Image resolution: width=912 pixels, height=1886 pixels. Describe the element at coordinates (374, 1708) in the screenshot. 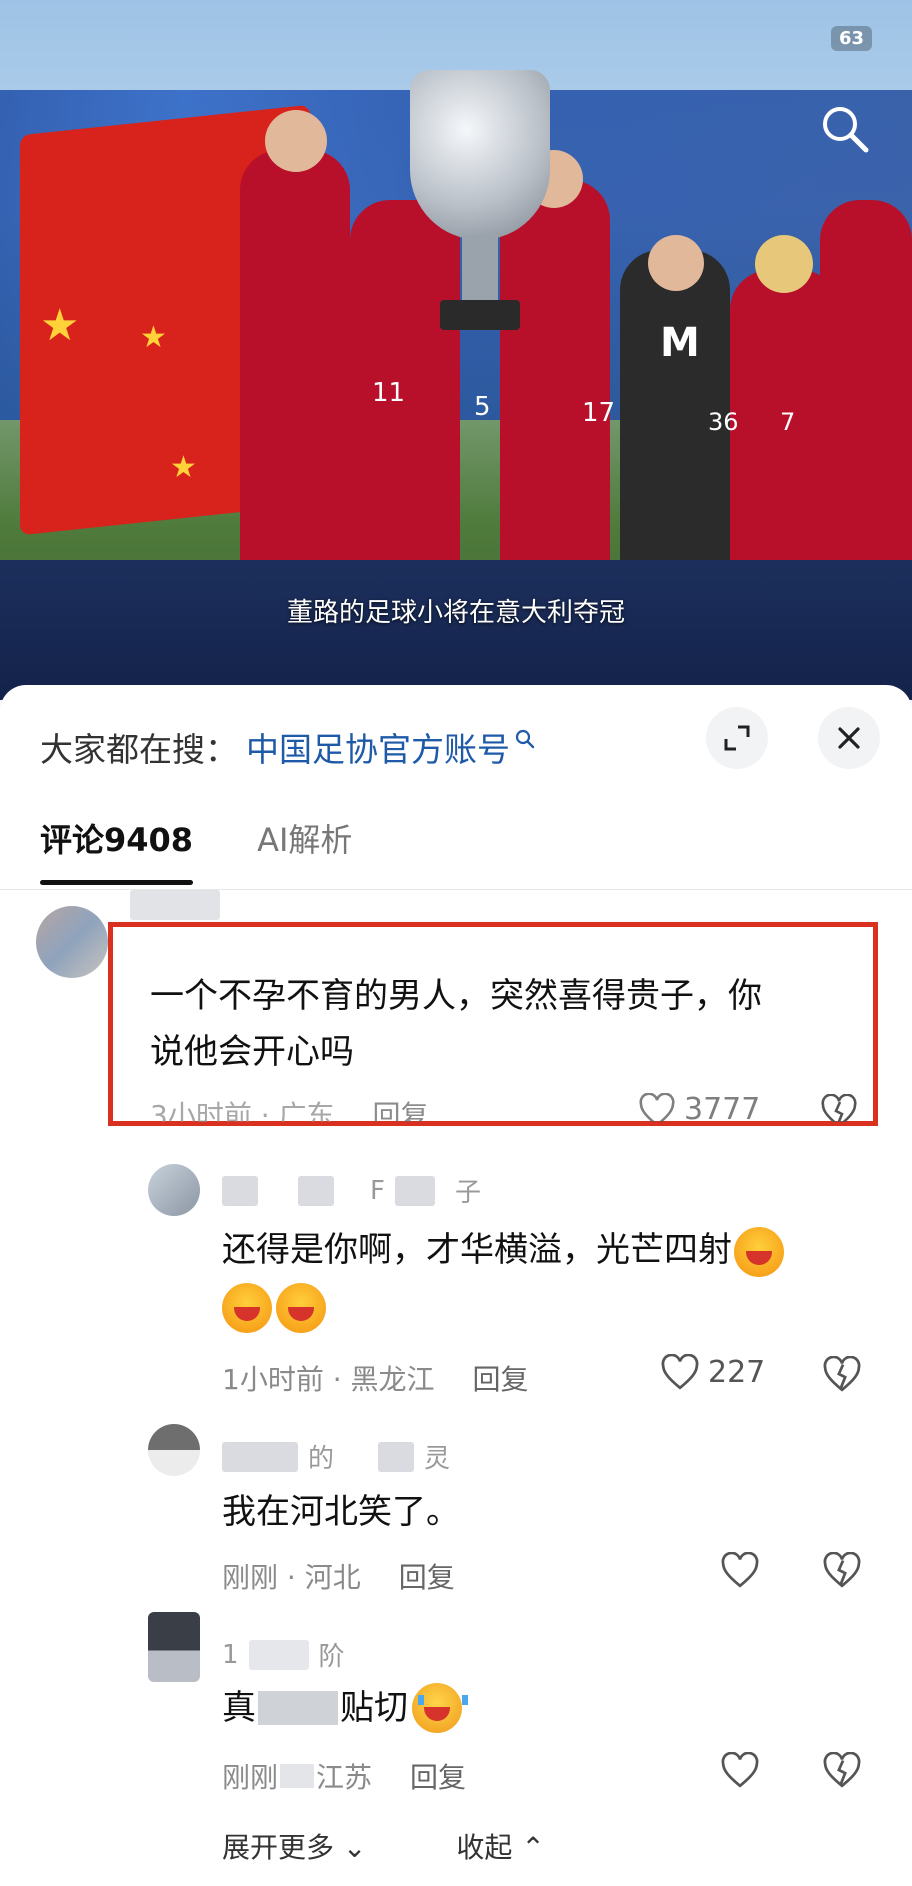

I see `comment-text-end: 贴切` at that location.